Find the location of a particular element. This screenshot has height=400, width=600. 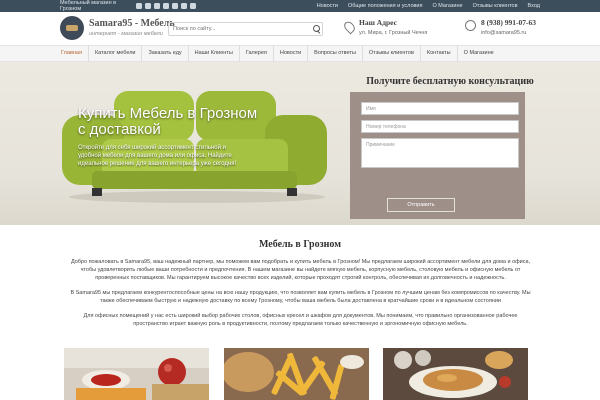

search-input is located at coordinates (240, 29).